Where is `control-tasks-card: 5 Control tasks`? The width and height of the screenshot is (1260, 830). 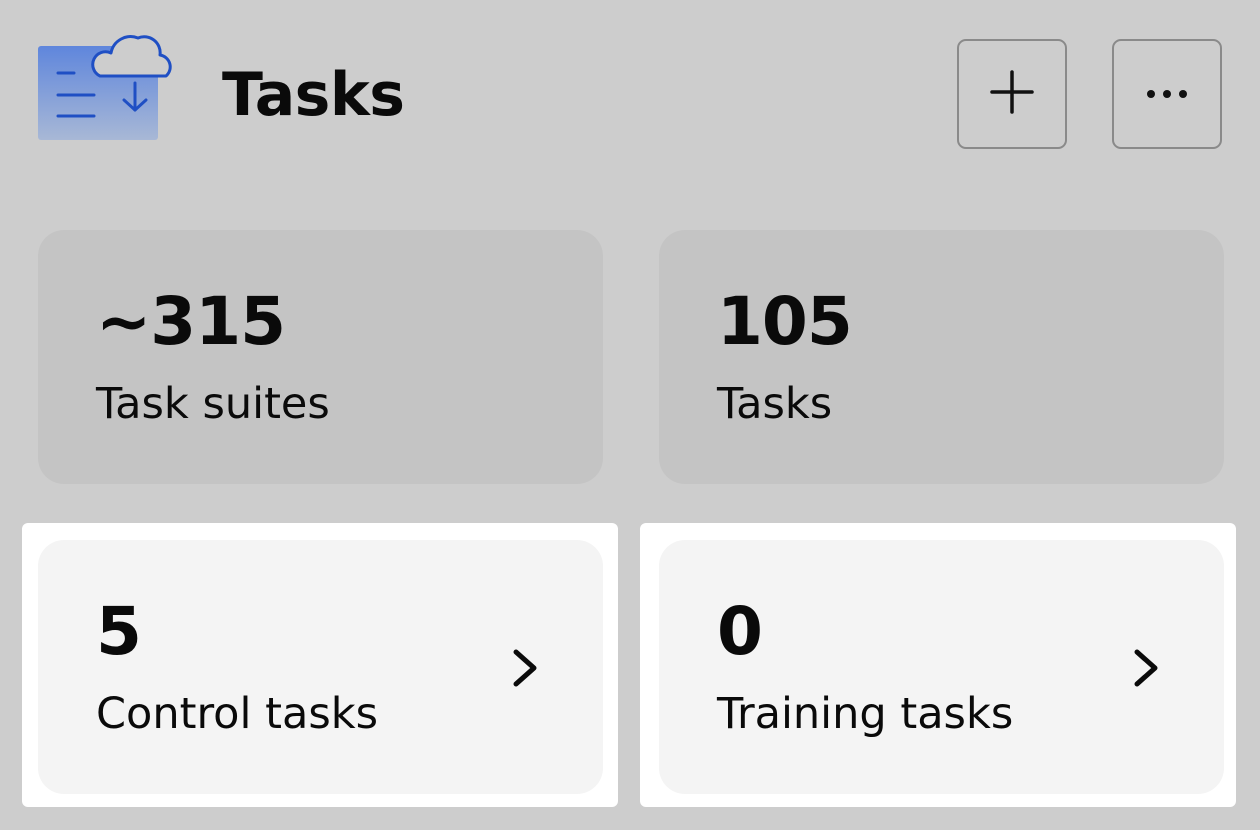 control-tasks-card: 5 Control tasks is located at coordinates (320, 667).